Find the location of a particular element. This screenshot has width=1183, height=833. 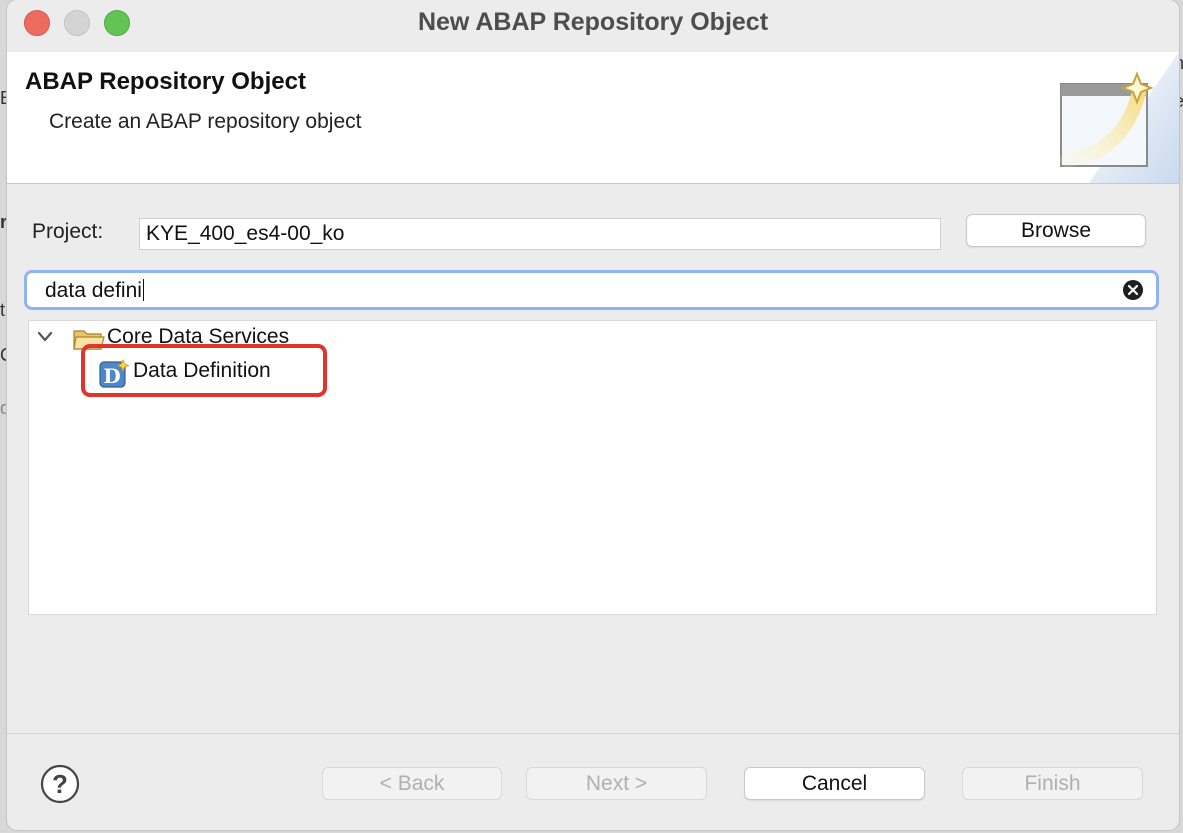

svg-text: D is located at coordinates (111, 376).